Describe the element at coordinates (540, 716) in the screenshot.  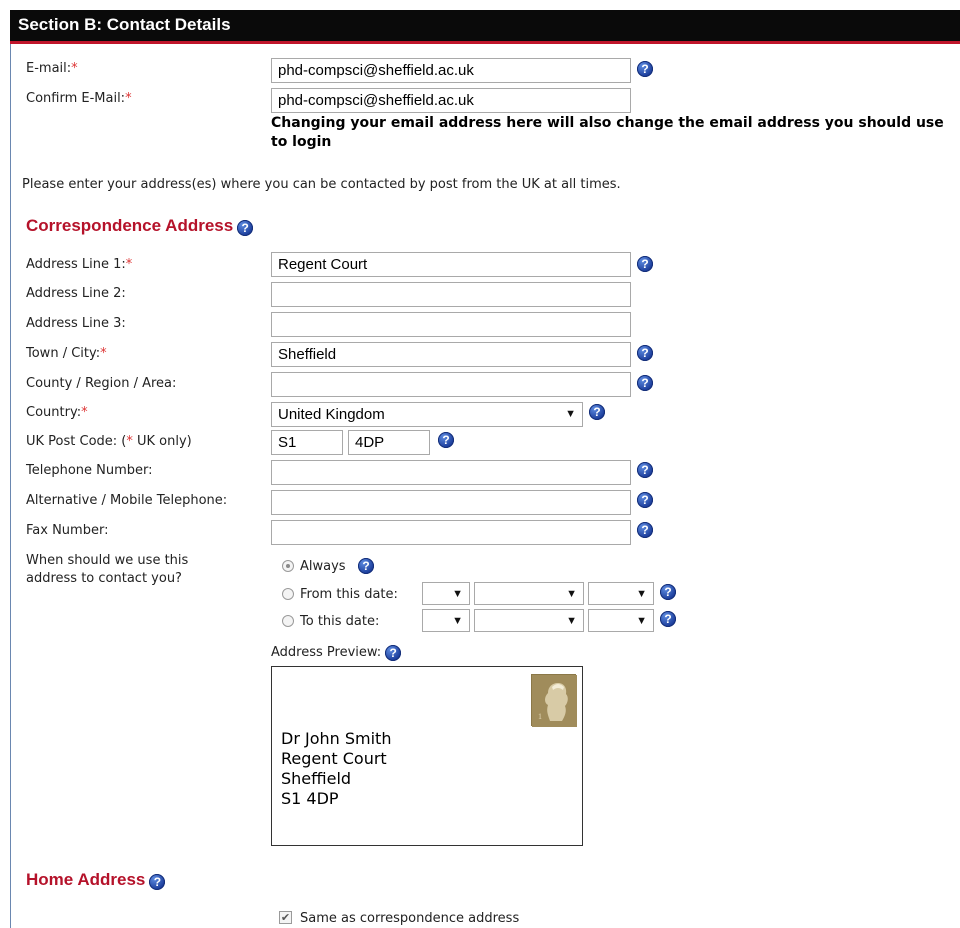
I see `svg-text: 1` at that location.